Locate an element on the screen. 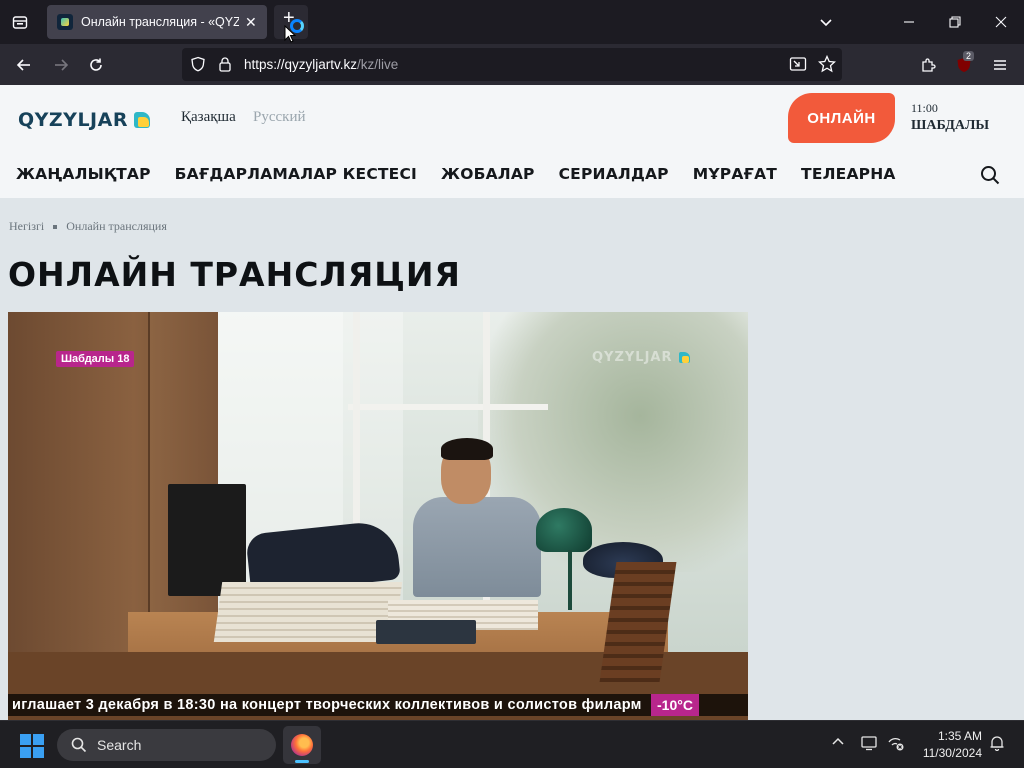  video-scene-officer is located at coordinates (473, 520).